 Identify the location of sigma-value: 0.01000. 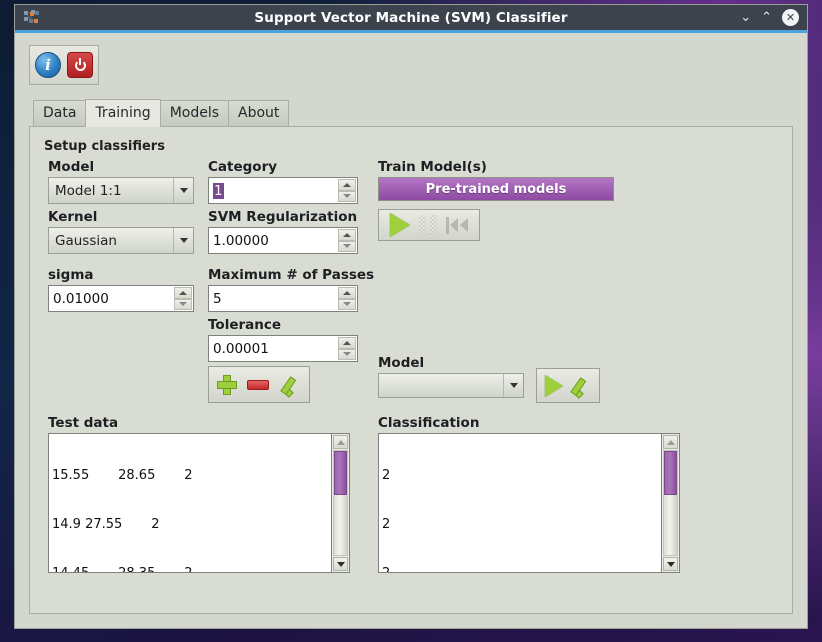
(81, 298).